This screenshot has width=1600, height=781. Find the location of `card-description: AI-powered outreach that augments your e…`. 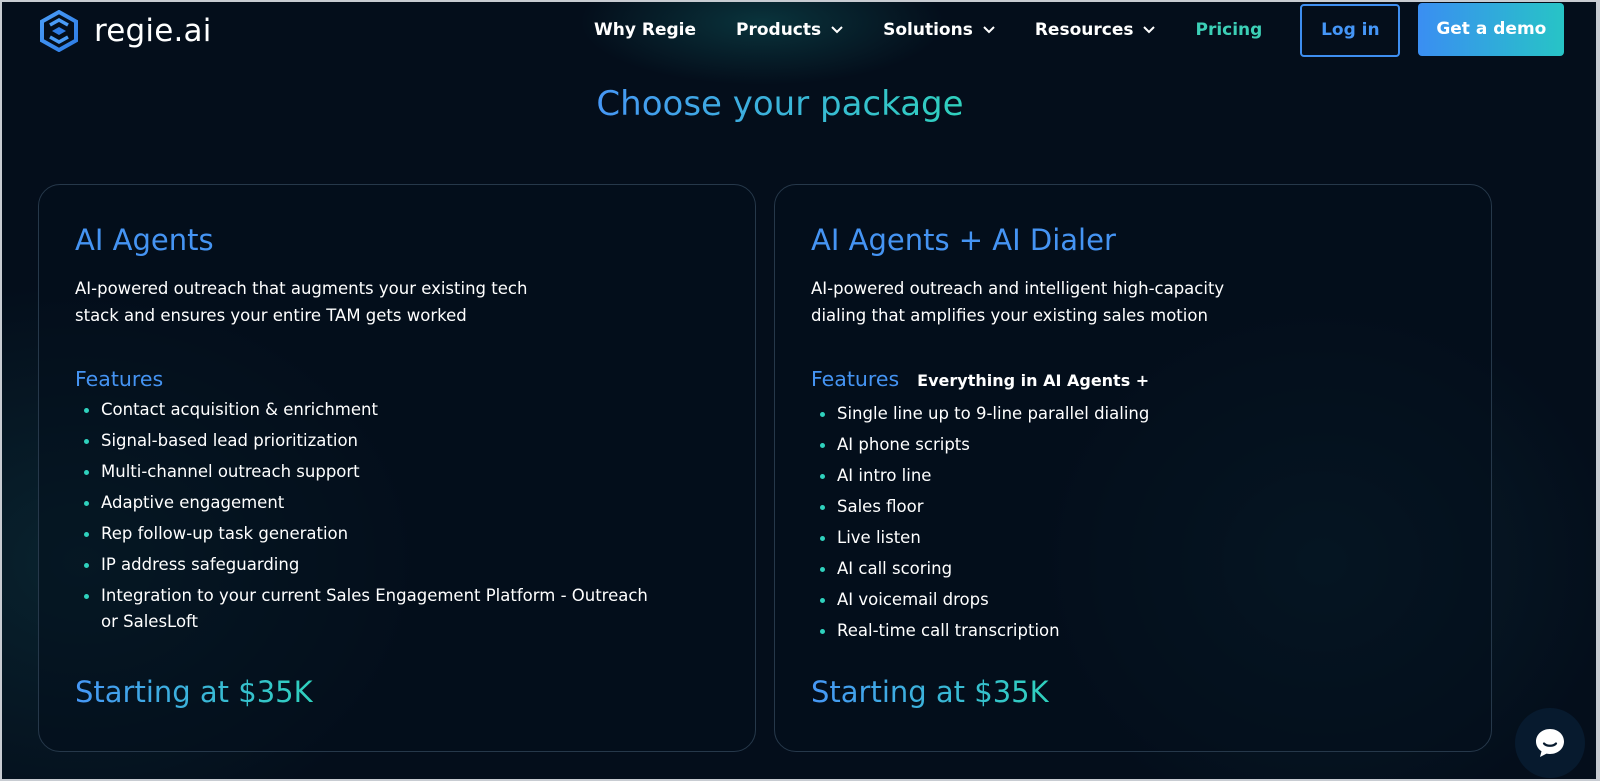

card-description: AI-powered outreach that augments your e… is located at coordinates (301, 302).